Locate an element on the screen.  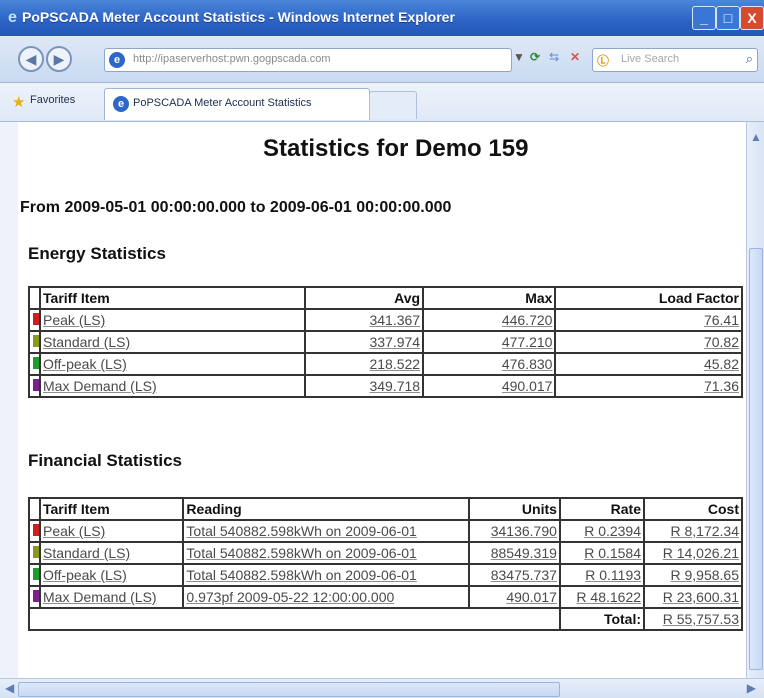
financial-cost: R 23,600.31 is located at coordinates (693, 597).